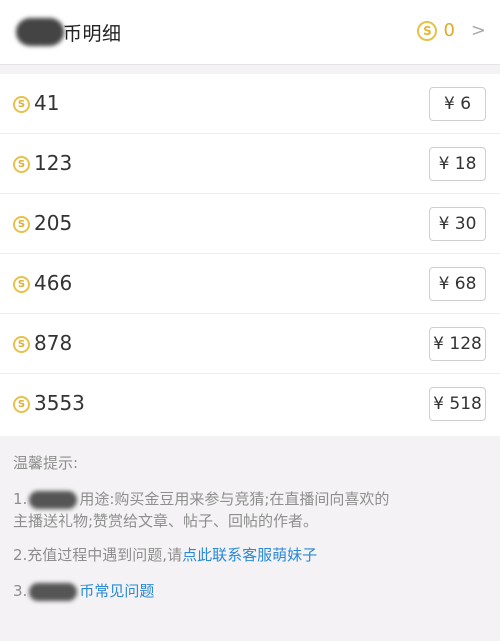 Image resolution: width=500 pixels, height=641 pixels. I want to click on coin-amount: 205, so click(53, 223).